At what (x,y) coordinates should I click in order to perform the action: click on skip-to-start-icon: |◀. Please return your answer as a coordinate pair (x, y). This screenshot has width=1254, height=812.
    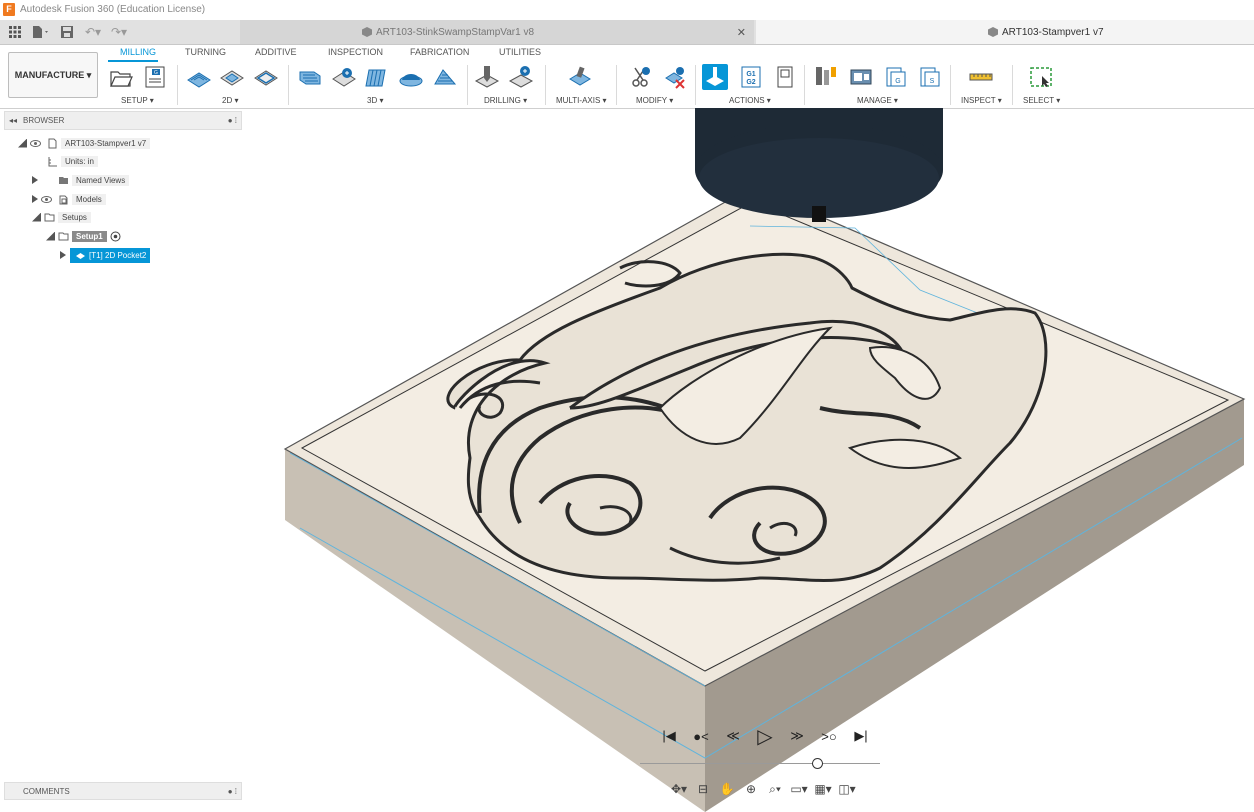
    Looking at the image, I should click on (669, 736).